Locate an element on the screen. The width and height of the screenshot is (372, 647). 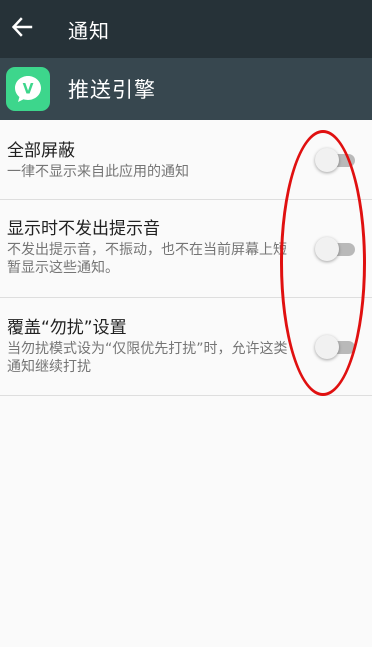
back-button is located at coordinates (22, 29).